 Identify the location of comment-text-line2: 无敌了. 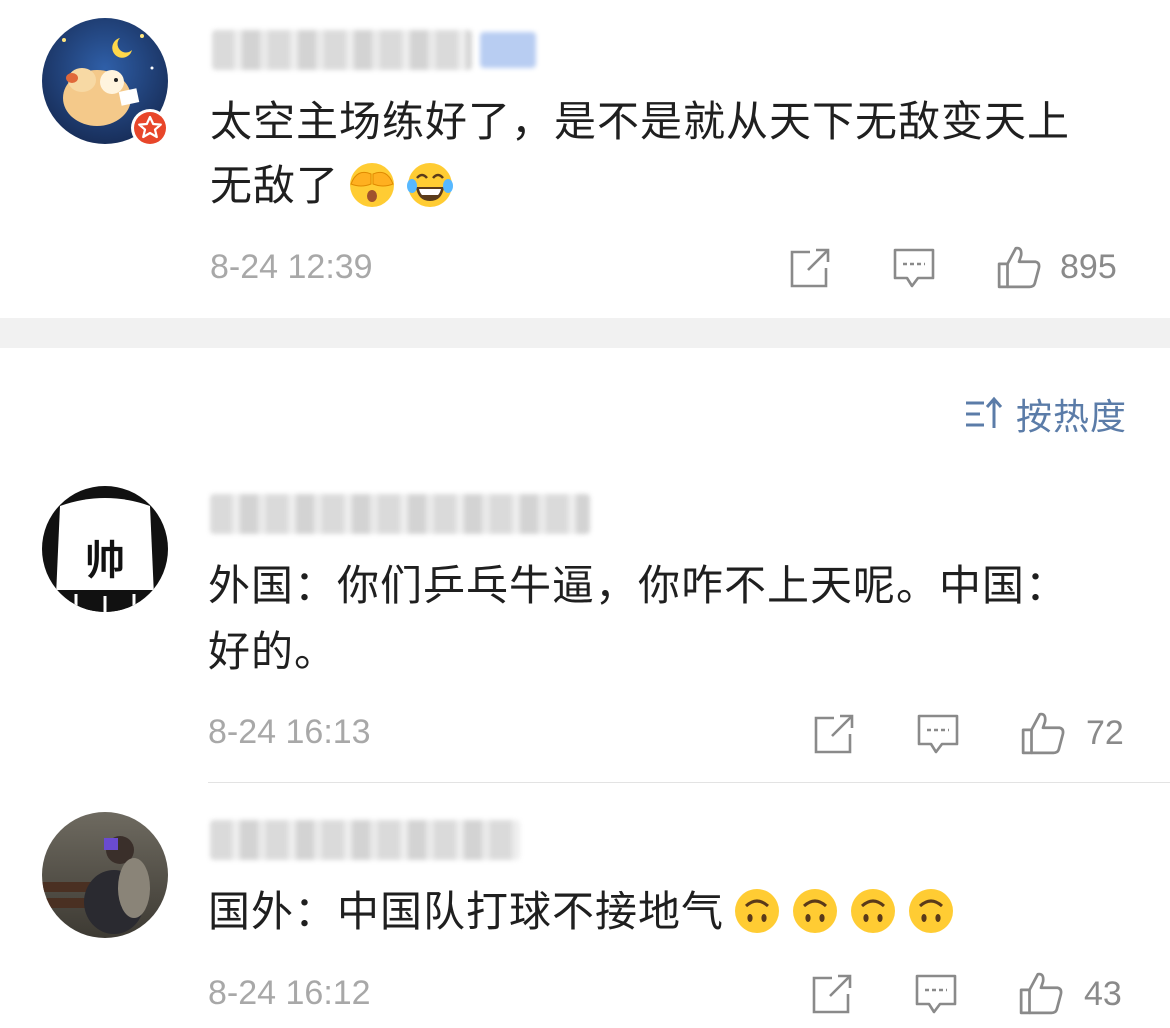
(275, 185).